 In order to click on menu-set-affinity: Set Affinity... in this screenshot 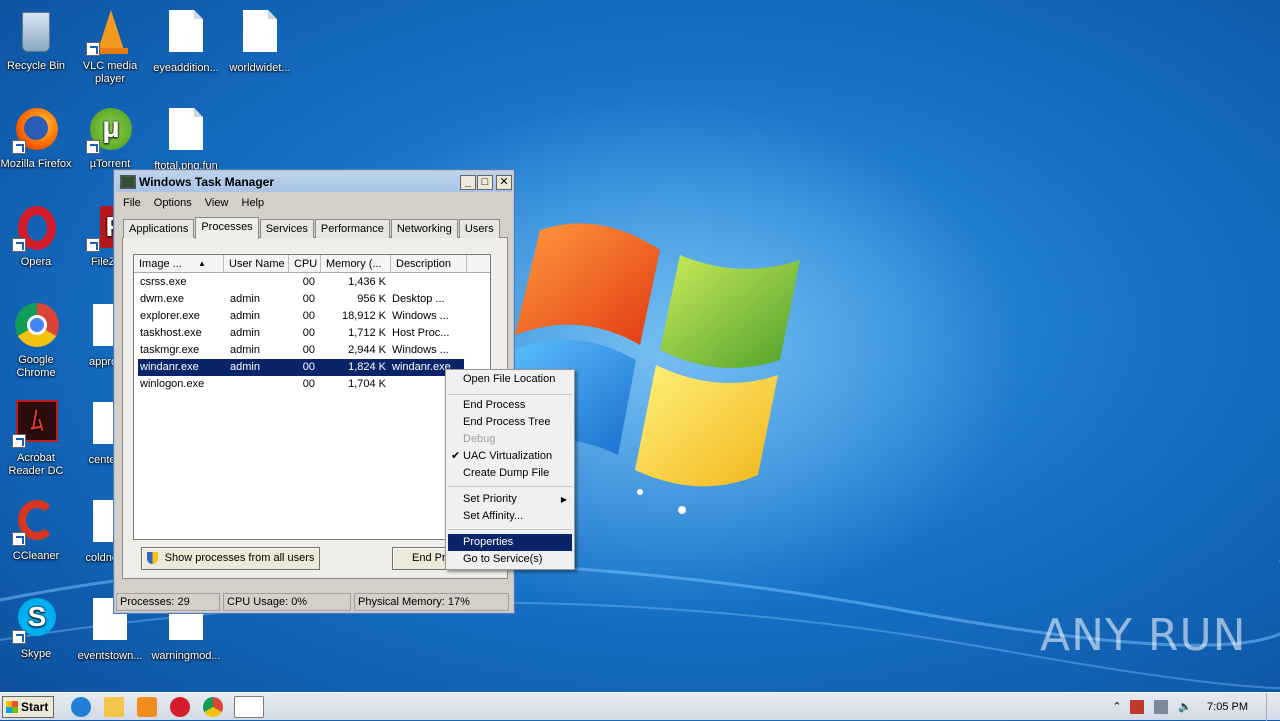, I will do `click(510, 516)`.